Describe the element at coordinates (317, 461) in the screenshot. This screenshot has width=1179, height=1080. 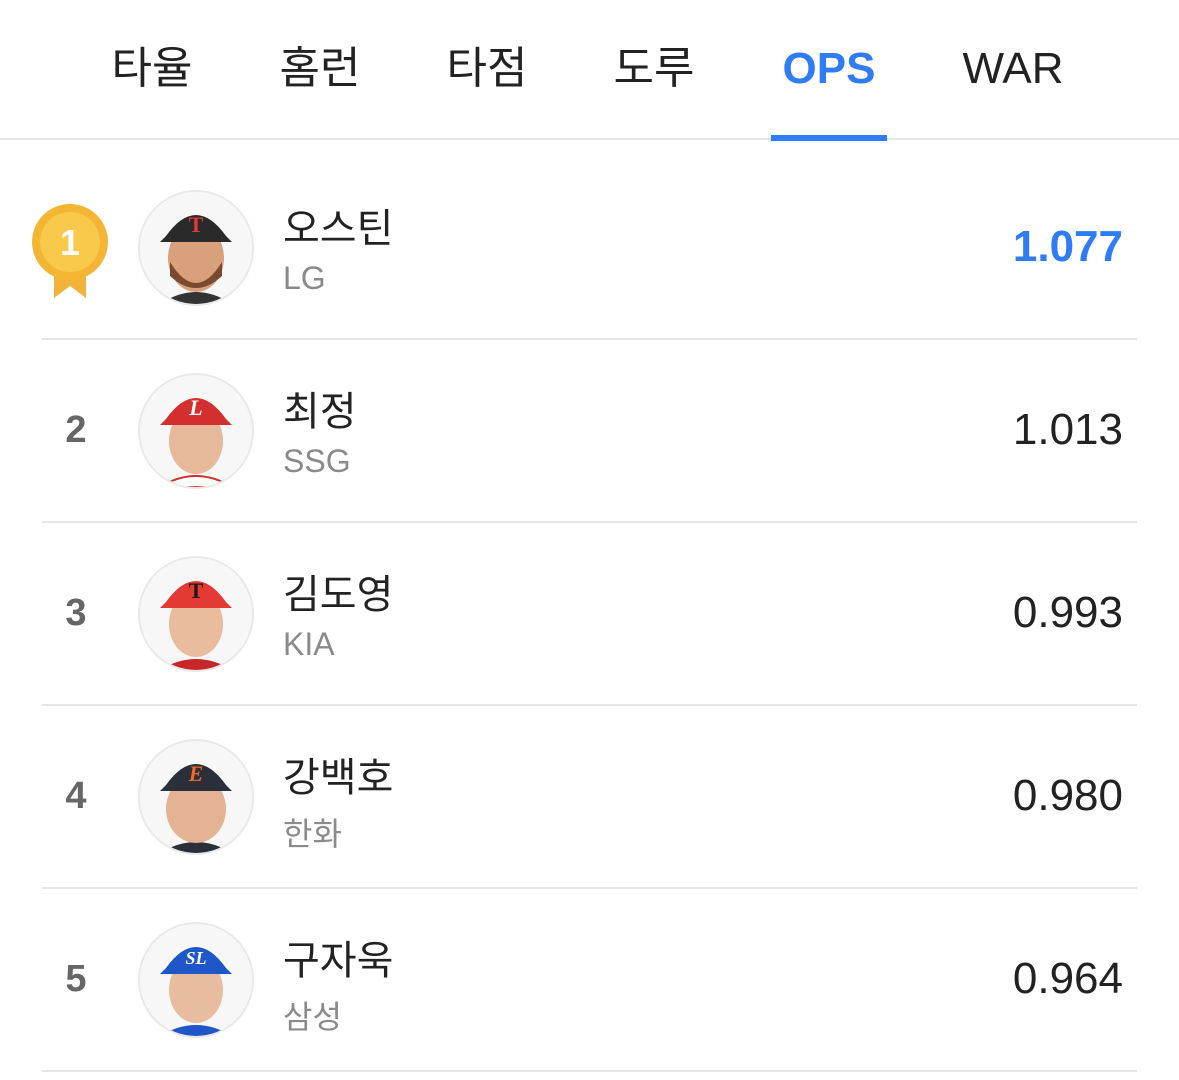
I see `team-name: SSG` at that location.